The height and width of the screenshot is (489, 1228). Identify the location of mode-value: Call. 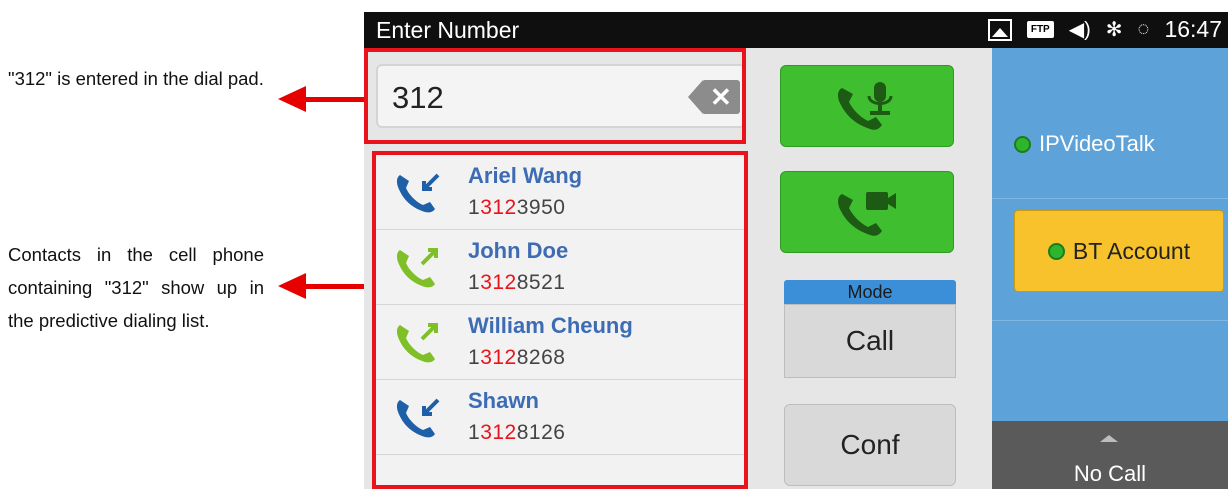
(870, 341).